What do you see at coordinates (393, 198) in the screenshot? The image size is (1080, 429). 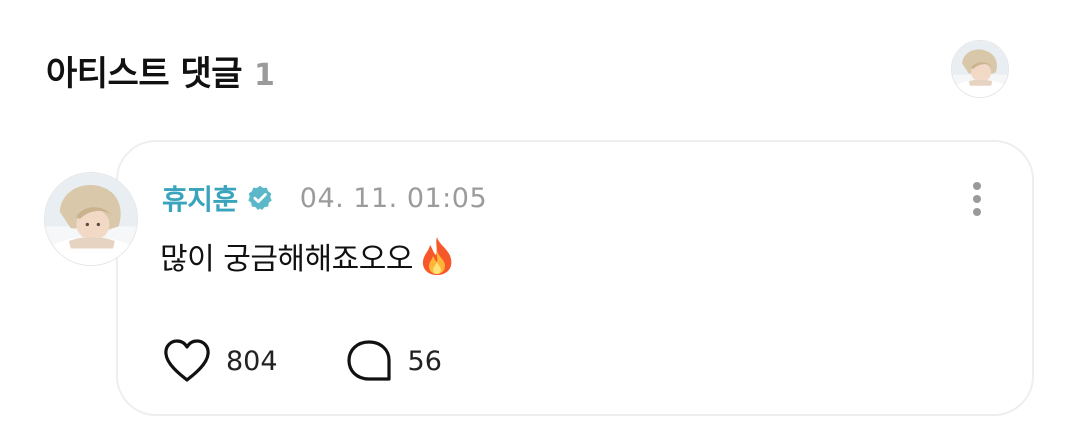 I see `comment-timestamp: 04. 11. 01:05` at bounding box center [393, 198].